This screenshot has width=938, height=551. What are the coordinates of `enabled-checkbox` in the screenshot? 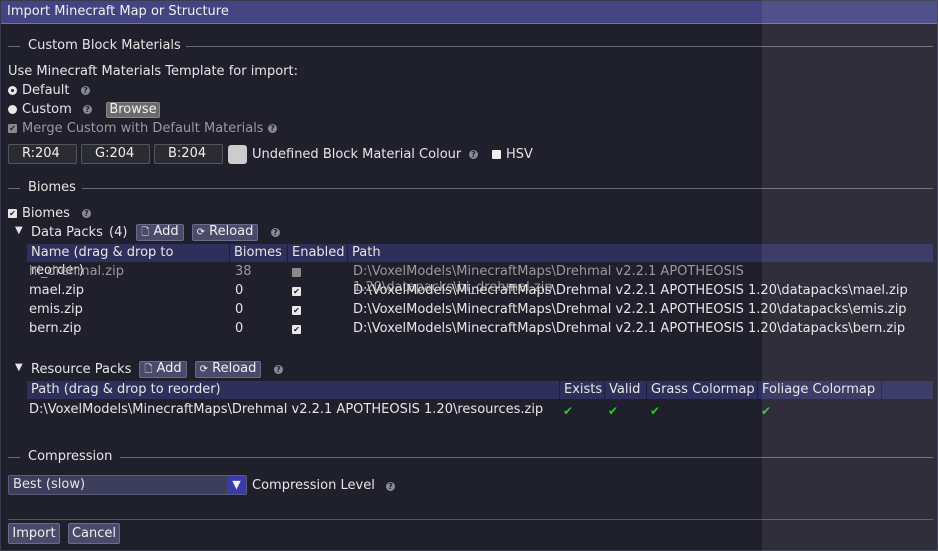 It's located at (296, 272).